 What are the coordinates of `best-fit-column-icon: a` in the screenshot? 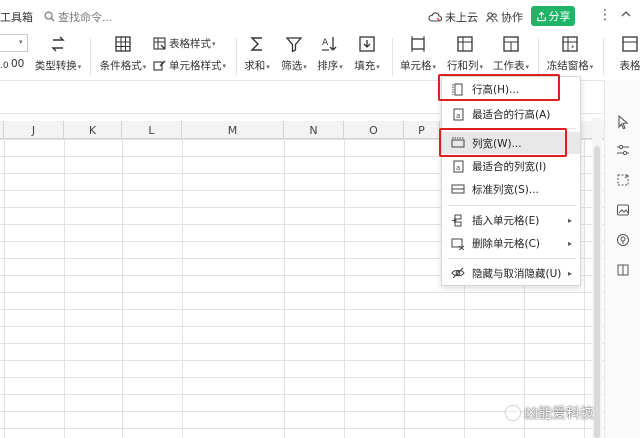 It's located at (458, 166).